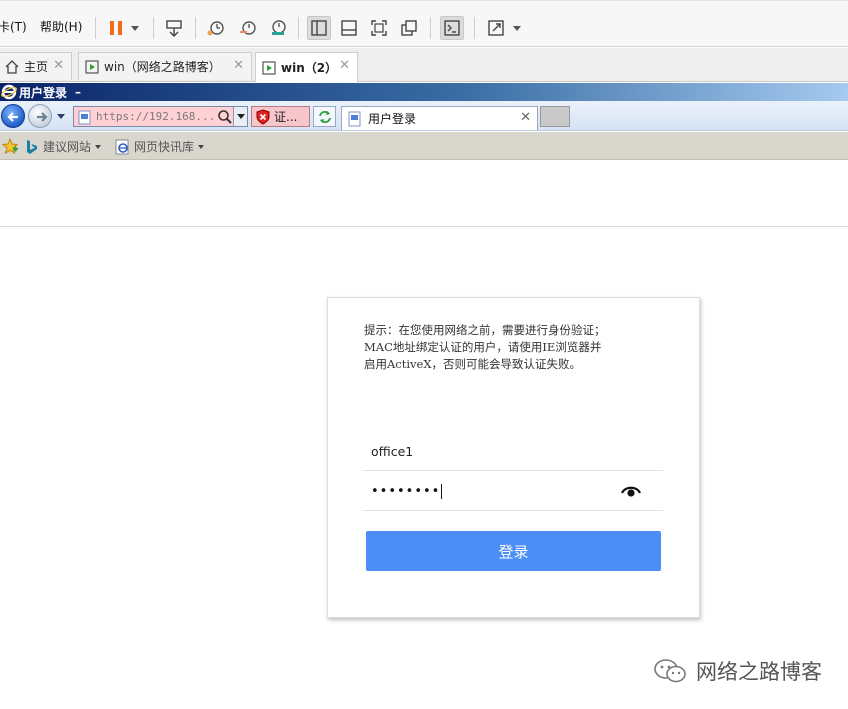  What do you see at coordinates (392, 119) in the screenshot?
I see `ie-tab-title: 用户登录` at bounding box center [392, 119].